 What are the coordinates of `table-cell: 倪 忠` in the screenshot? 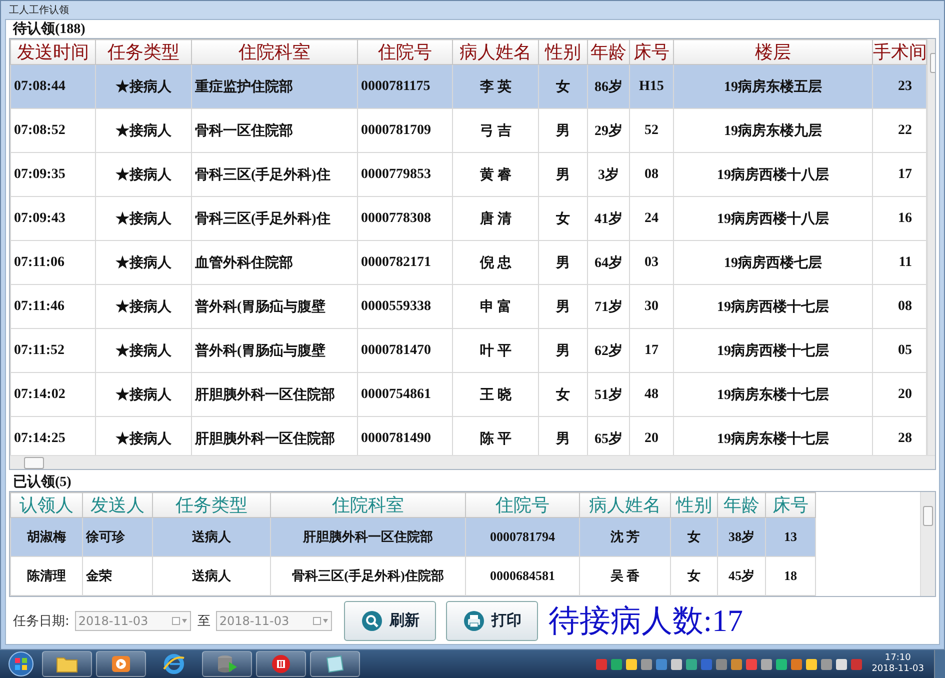 It's located at (496, 263).